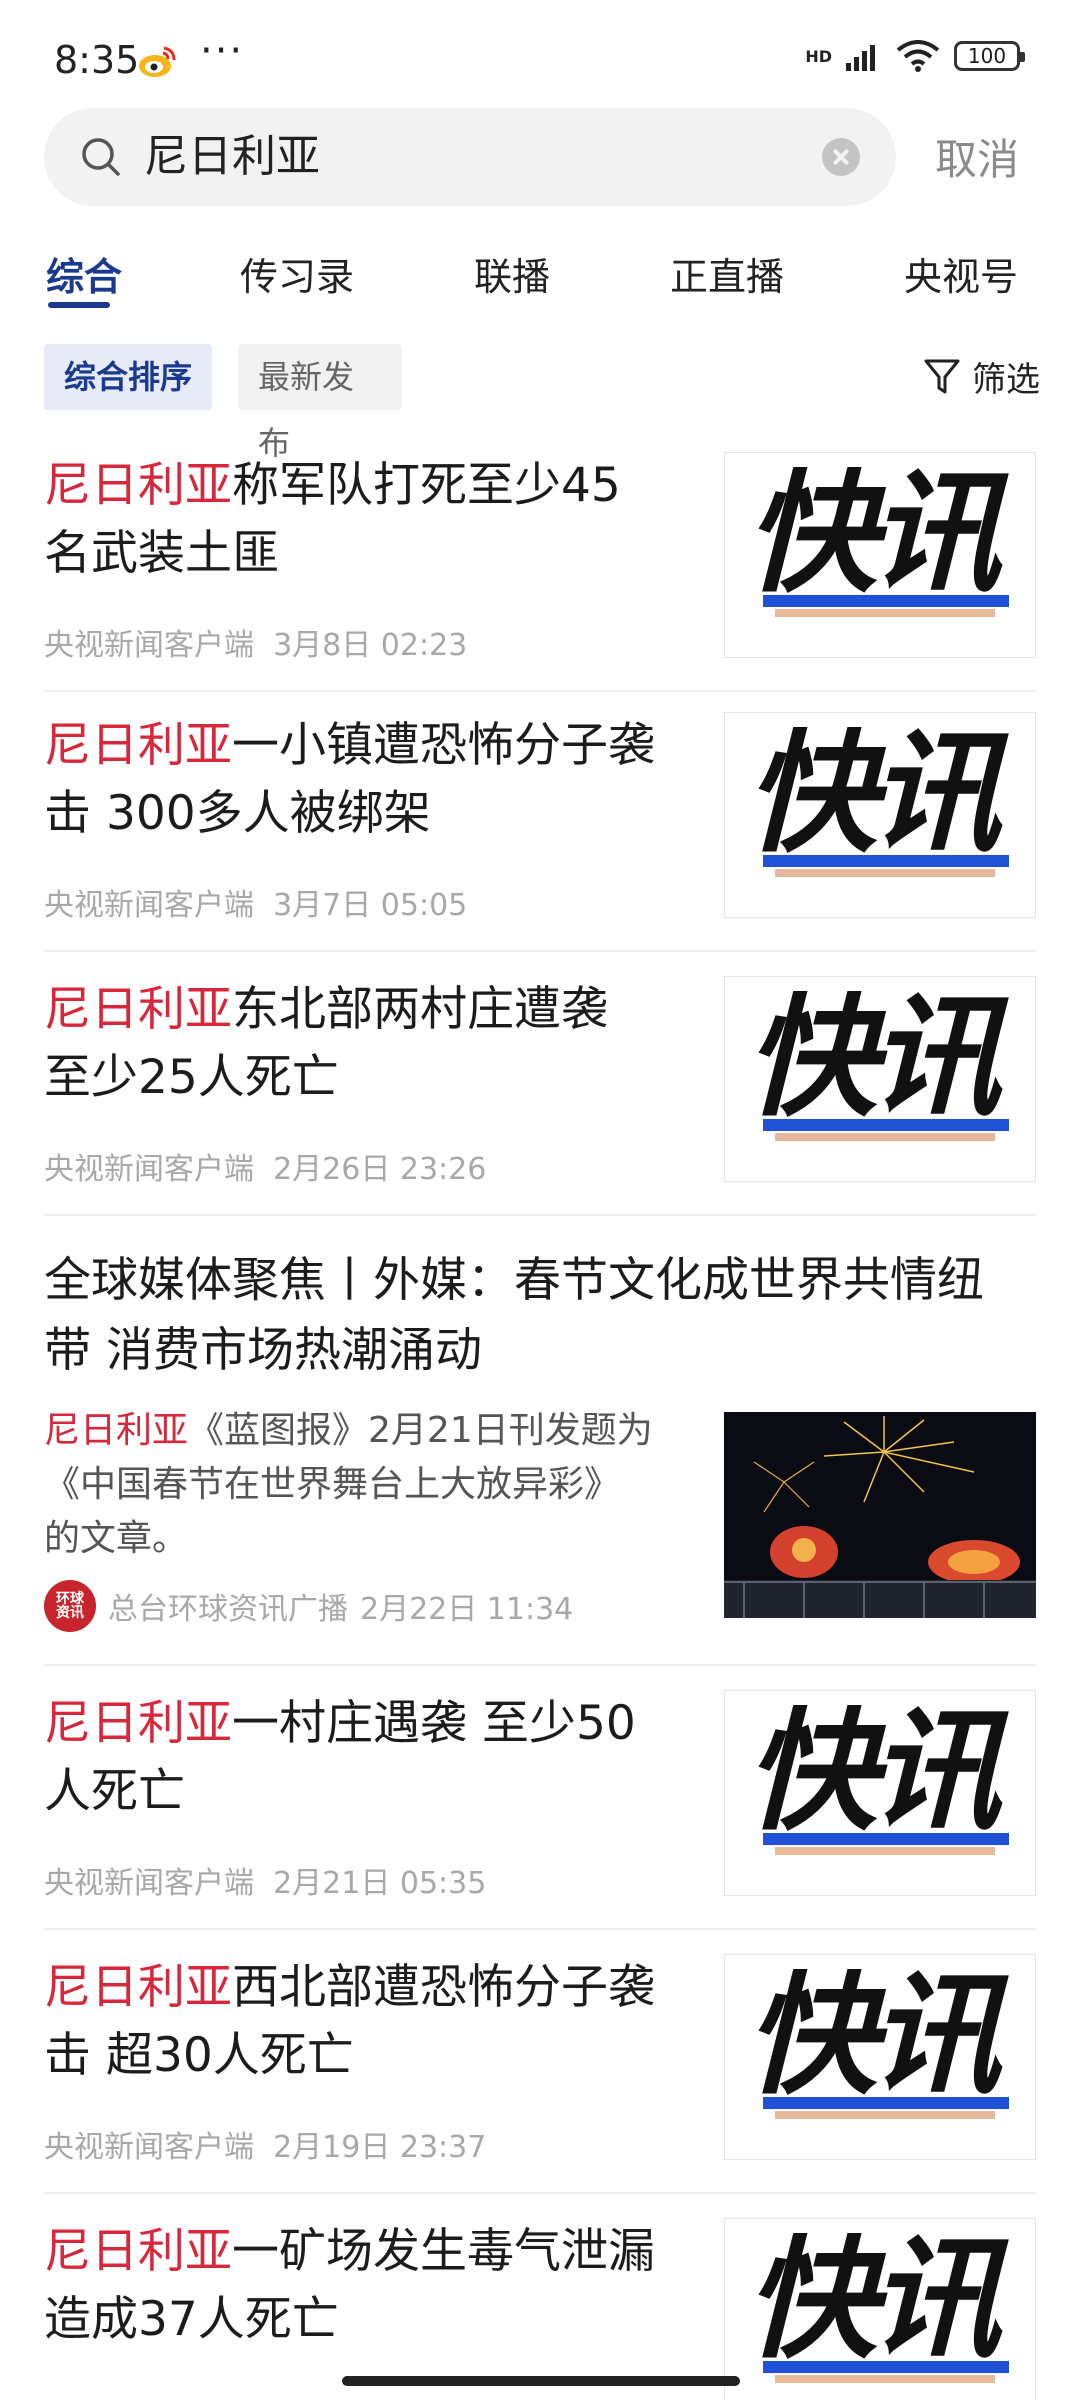 This screenshot has height=2400, width=1080. I want to click on filter-icon, so click(942, 376).